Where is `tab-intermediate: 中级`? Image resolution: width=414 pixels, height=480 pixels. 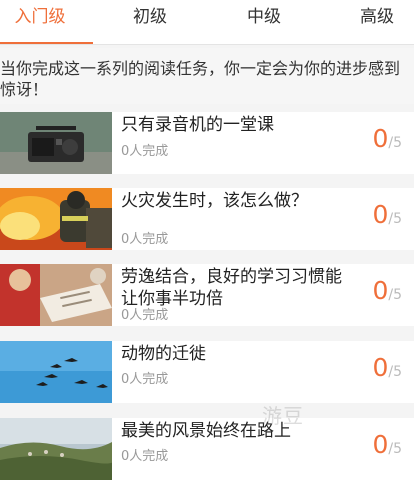 tab-intermediate: 中级 is located at coordinates (264, 22).